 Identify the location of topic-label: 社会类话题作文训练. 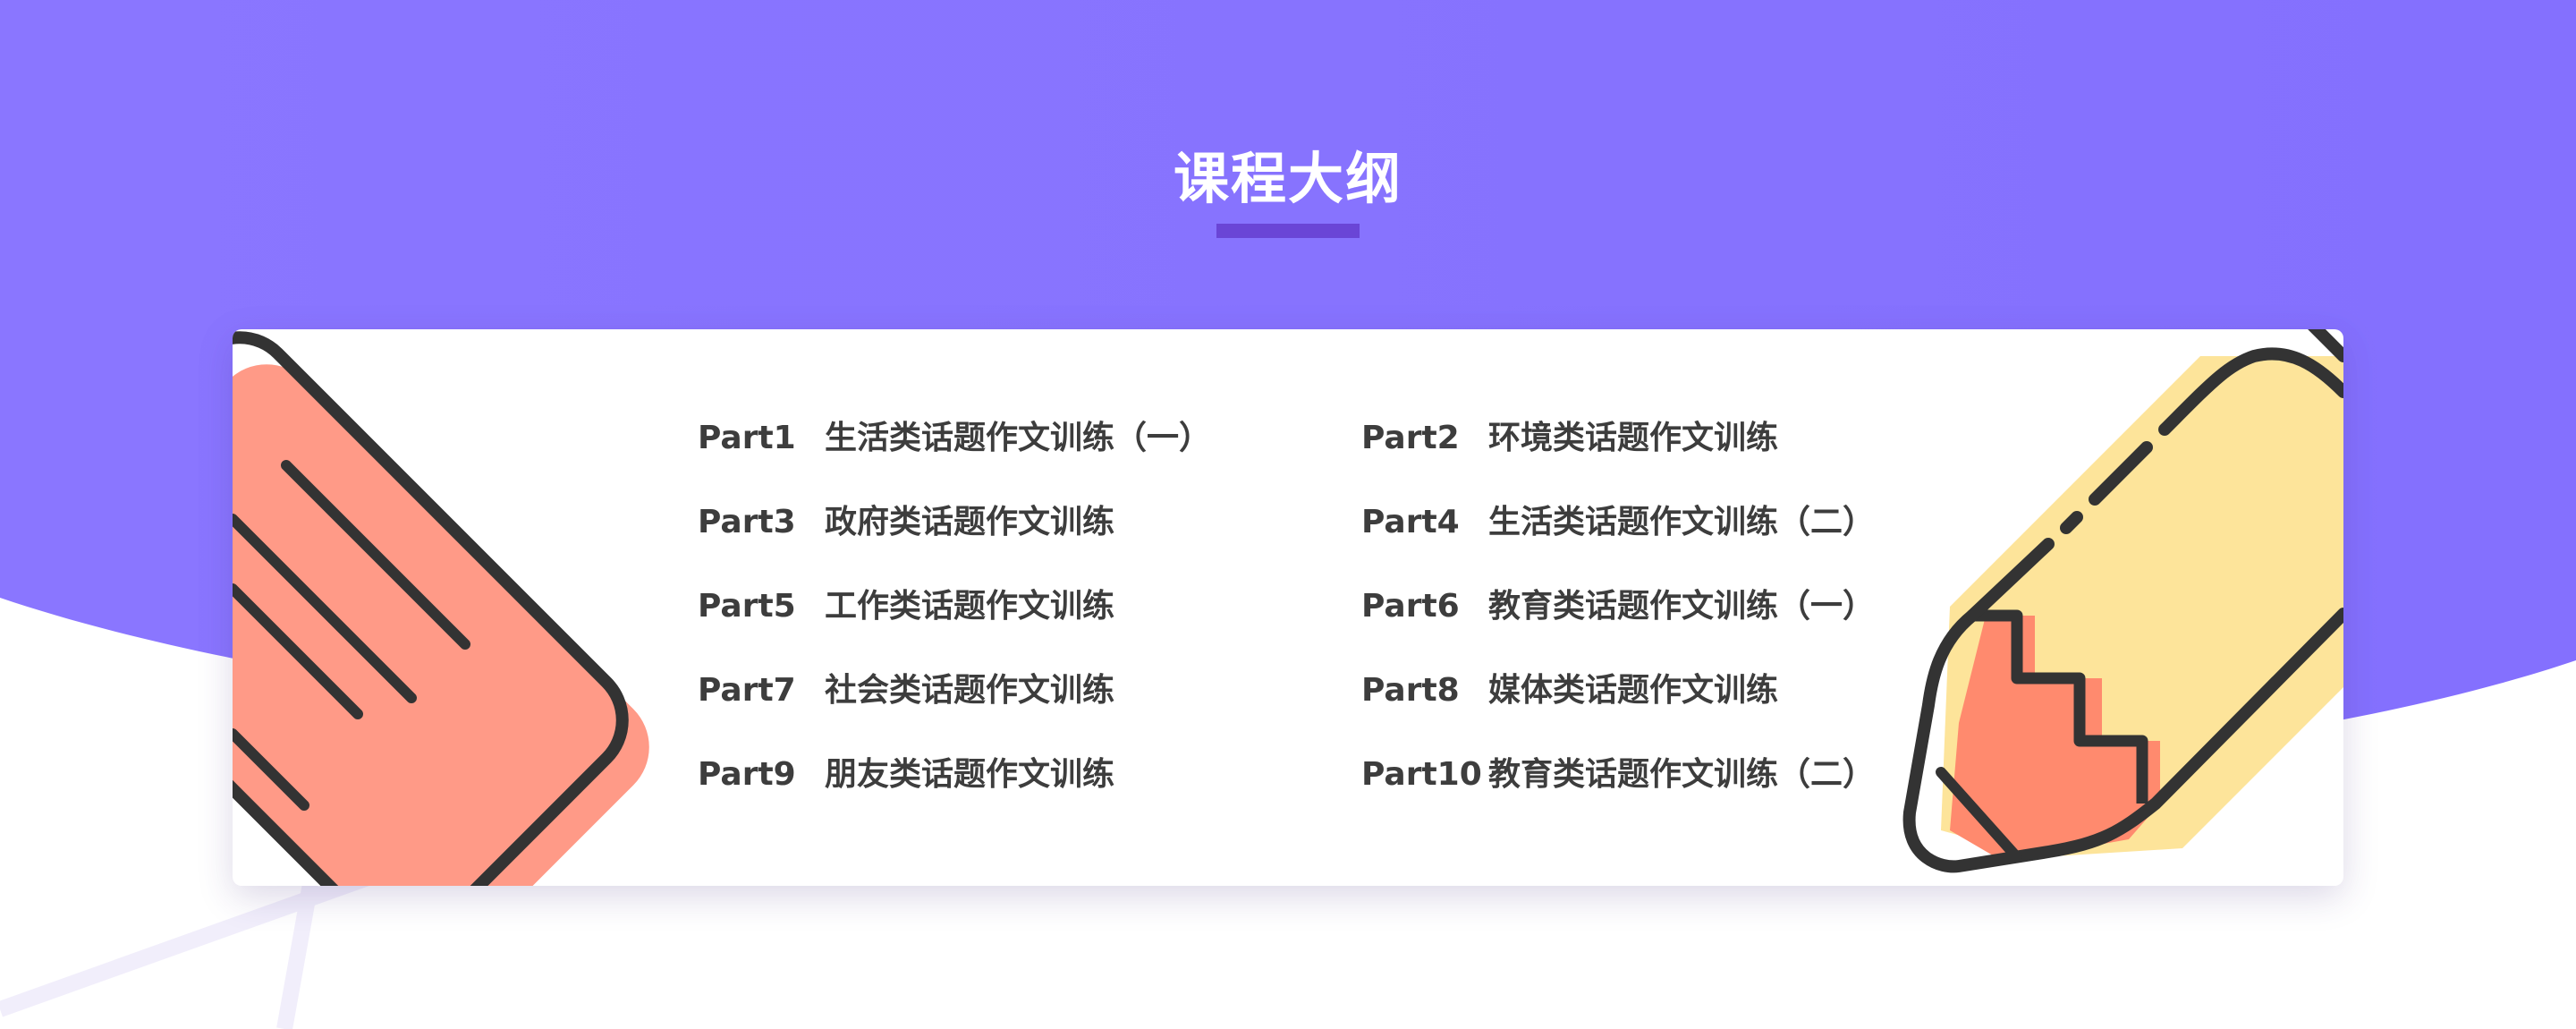
(970, 690).